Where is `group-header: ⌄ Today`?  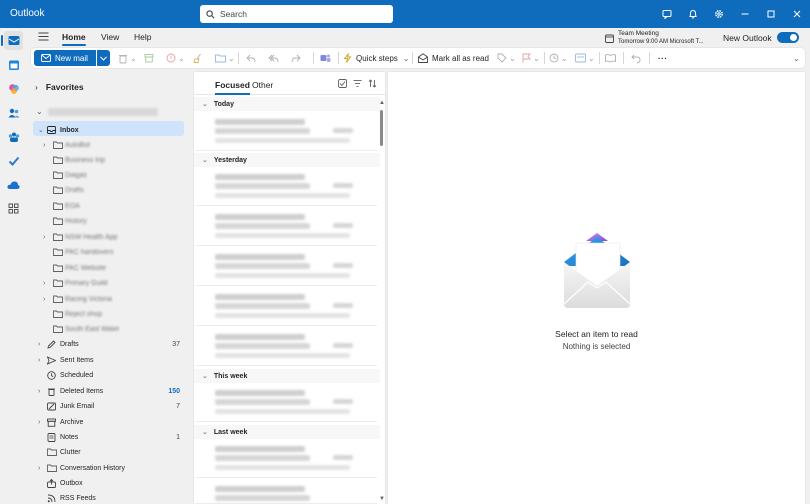
group-header: ⌄ Today is located at coordinates (287, 104).